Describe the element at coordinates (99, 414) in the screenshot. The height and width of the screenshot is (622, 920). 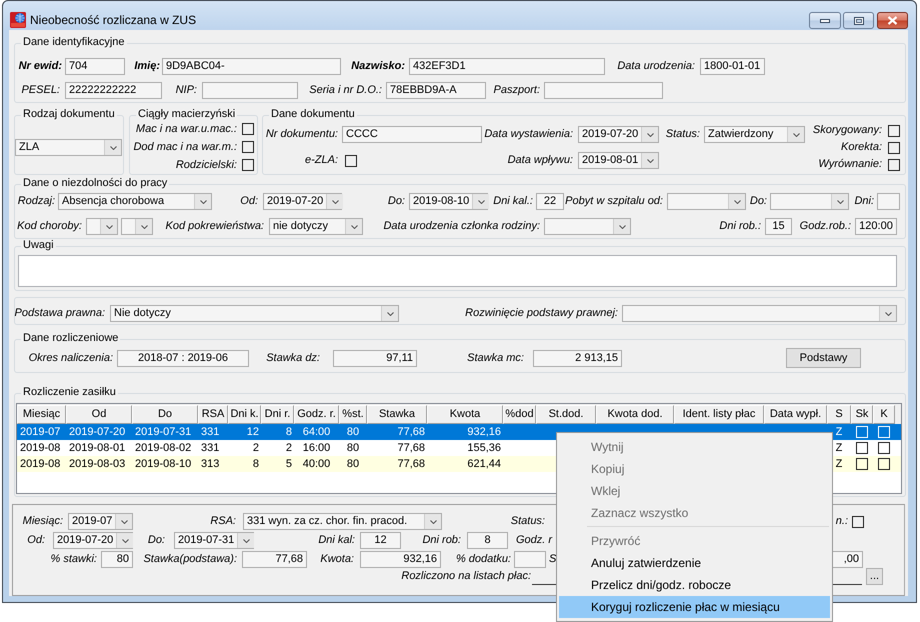
I see `column-header: Od` at that location.